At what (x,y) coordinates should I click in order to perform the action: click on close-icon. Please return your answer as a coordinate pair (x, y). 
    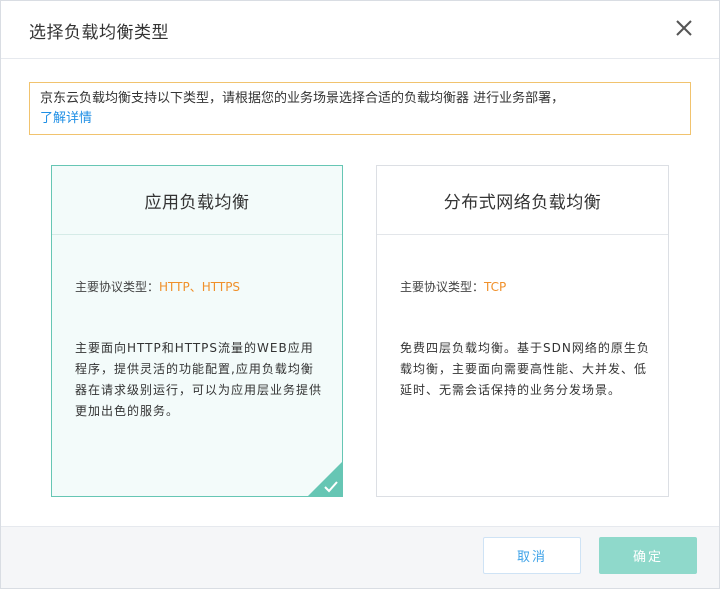
    Looking at the image, I should click on (684, 28).